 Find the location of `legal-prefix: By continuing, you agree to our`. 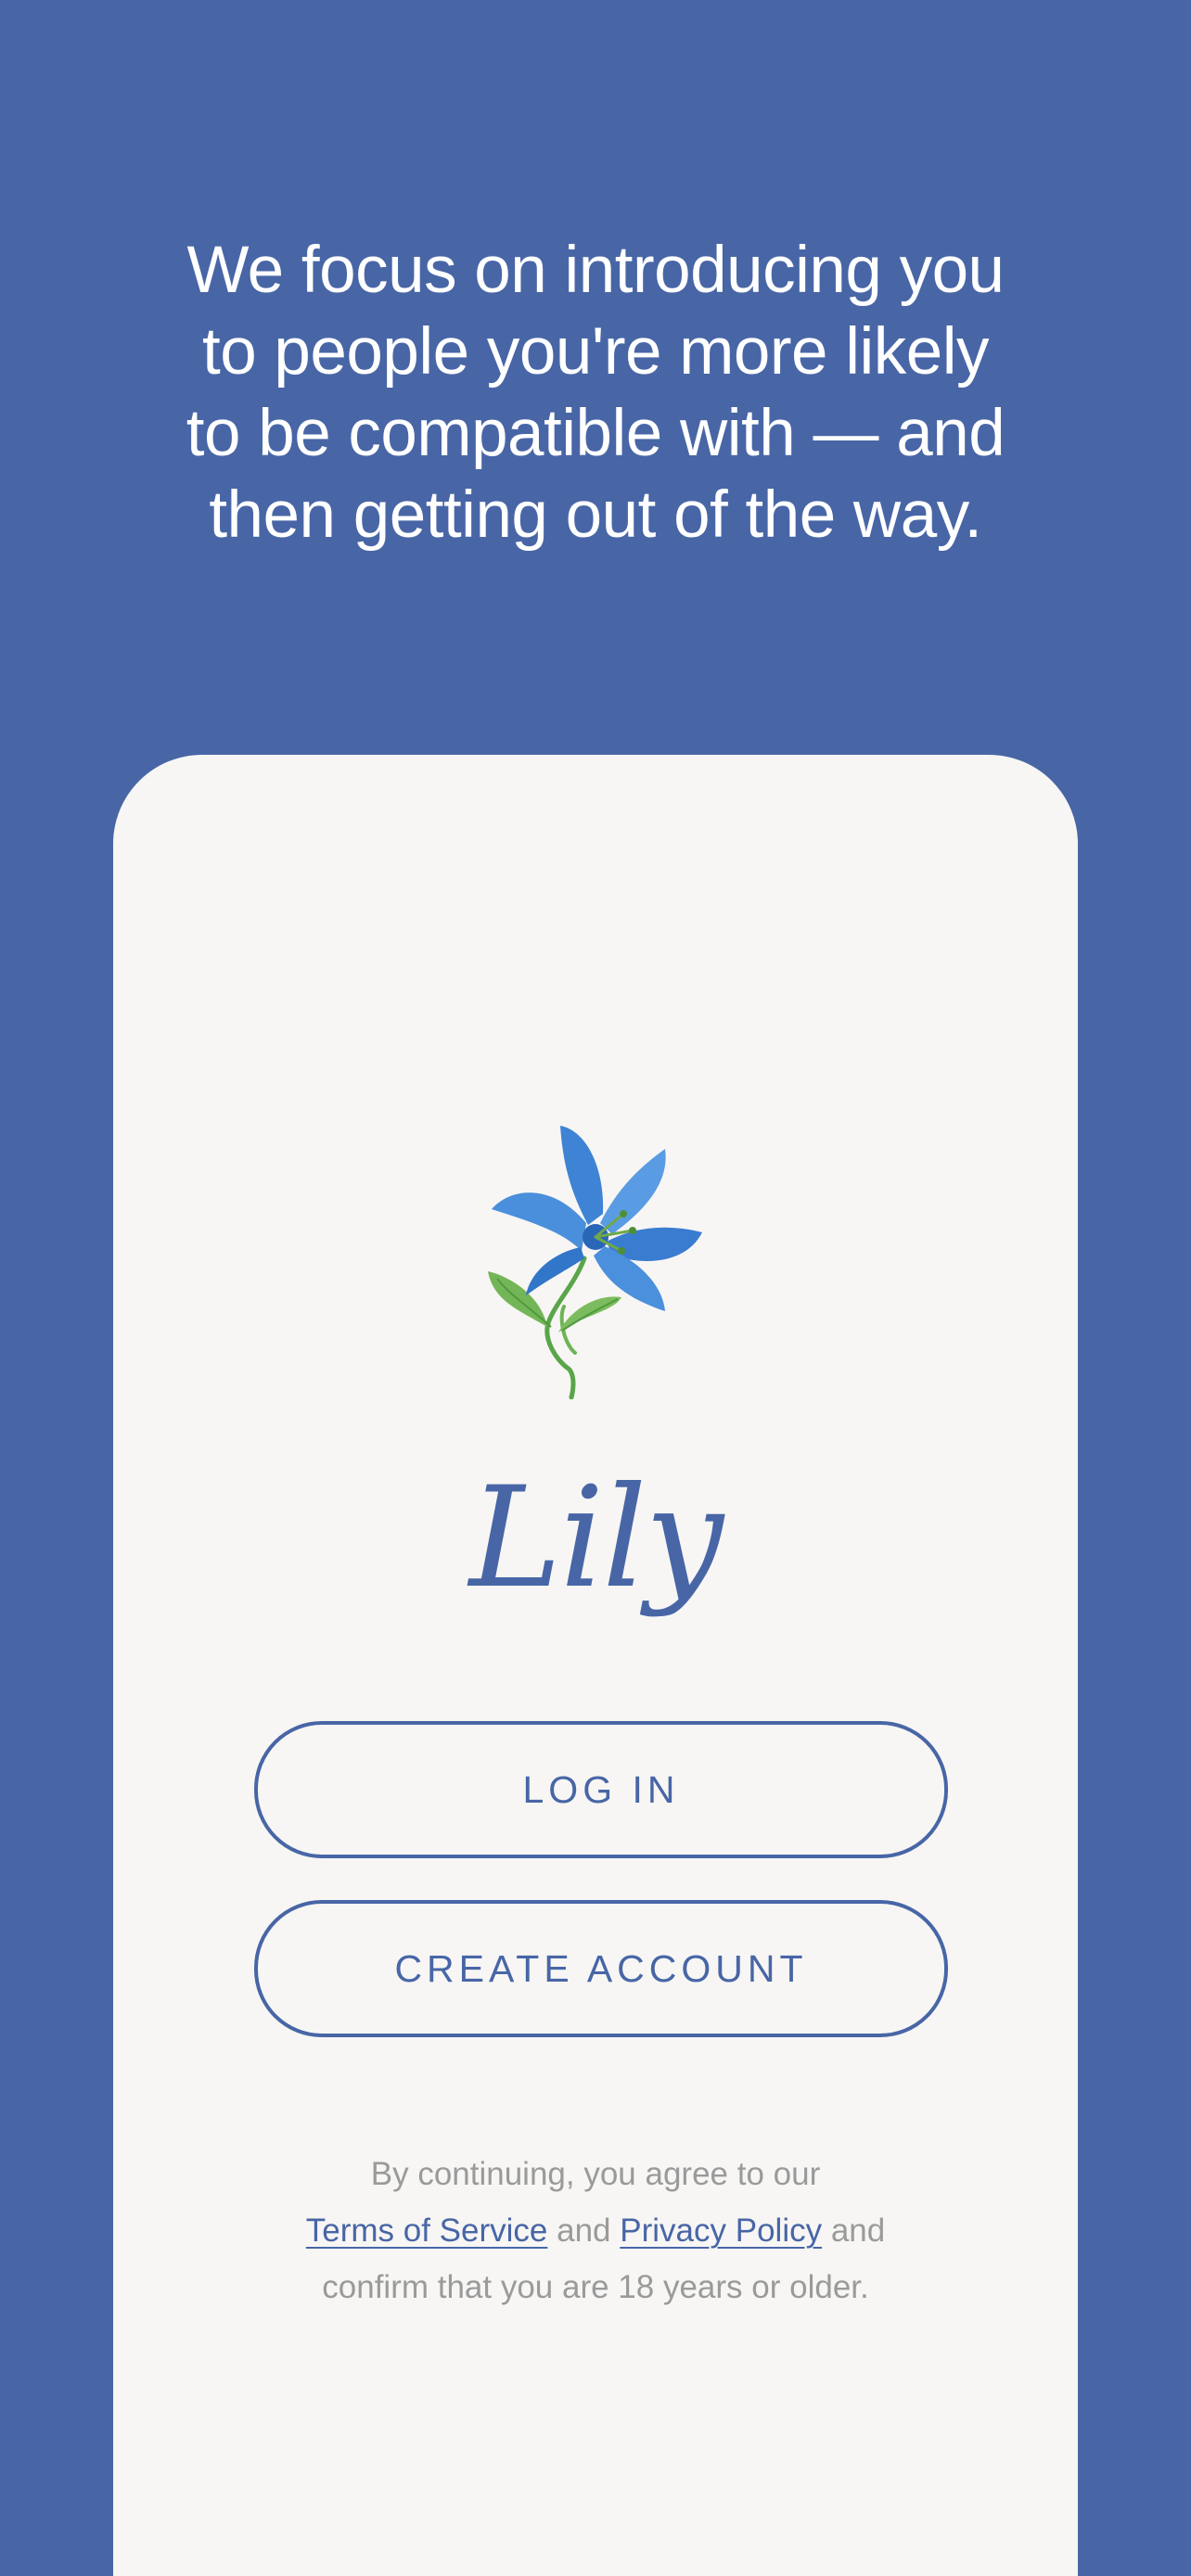

legal-prefix: By continuing, you agree to our is located at coordinates (595, 2174).